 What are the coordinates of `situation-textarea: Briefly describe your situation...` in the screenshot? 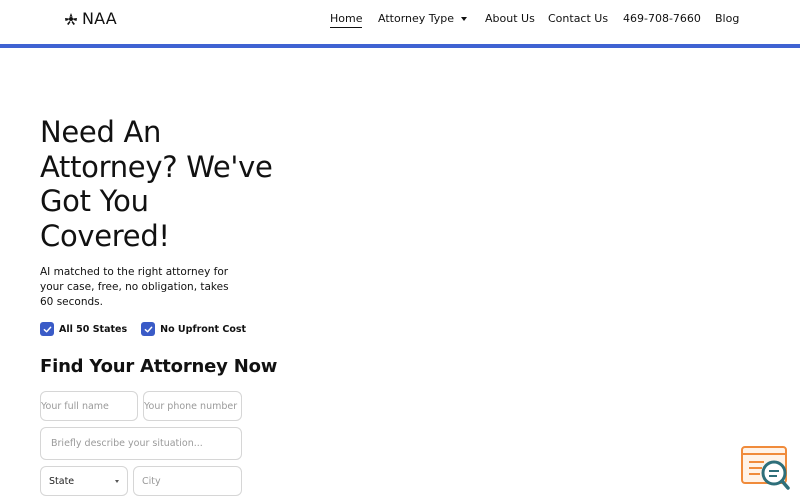 It's located at (141, 443).